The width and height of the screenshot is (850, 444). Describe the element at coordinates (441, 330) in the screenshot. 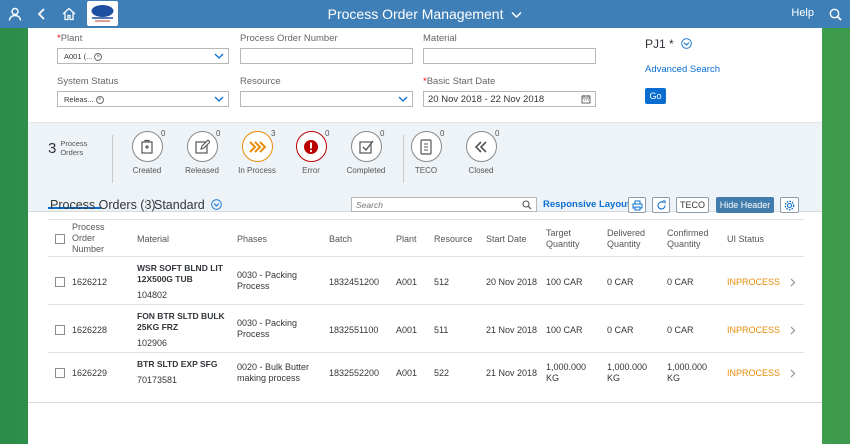

I see `cell-resource: 511` at that location.